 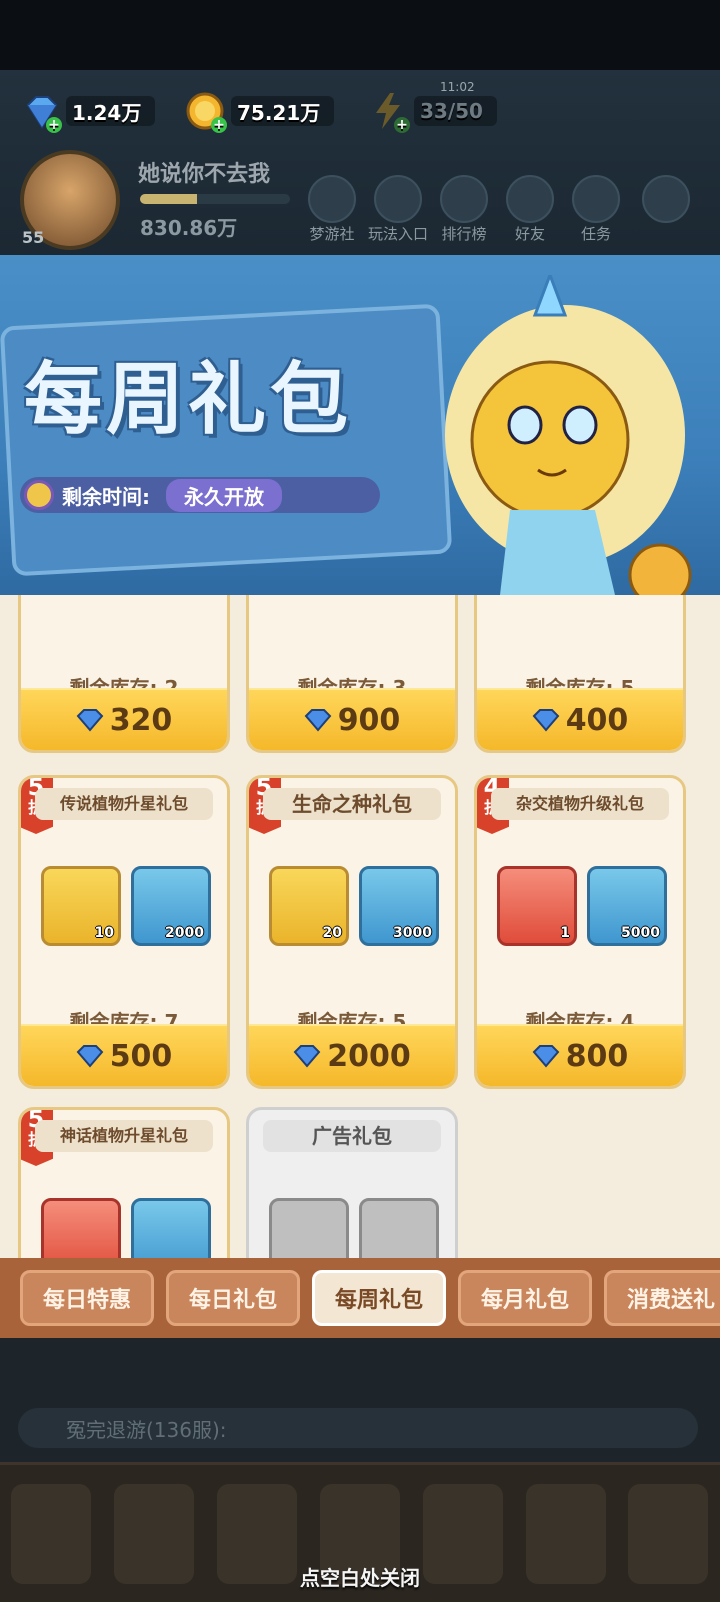 I want to click on price-button: 900, so click(x=352, y=719).